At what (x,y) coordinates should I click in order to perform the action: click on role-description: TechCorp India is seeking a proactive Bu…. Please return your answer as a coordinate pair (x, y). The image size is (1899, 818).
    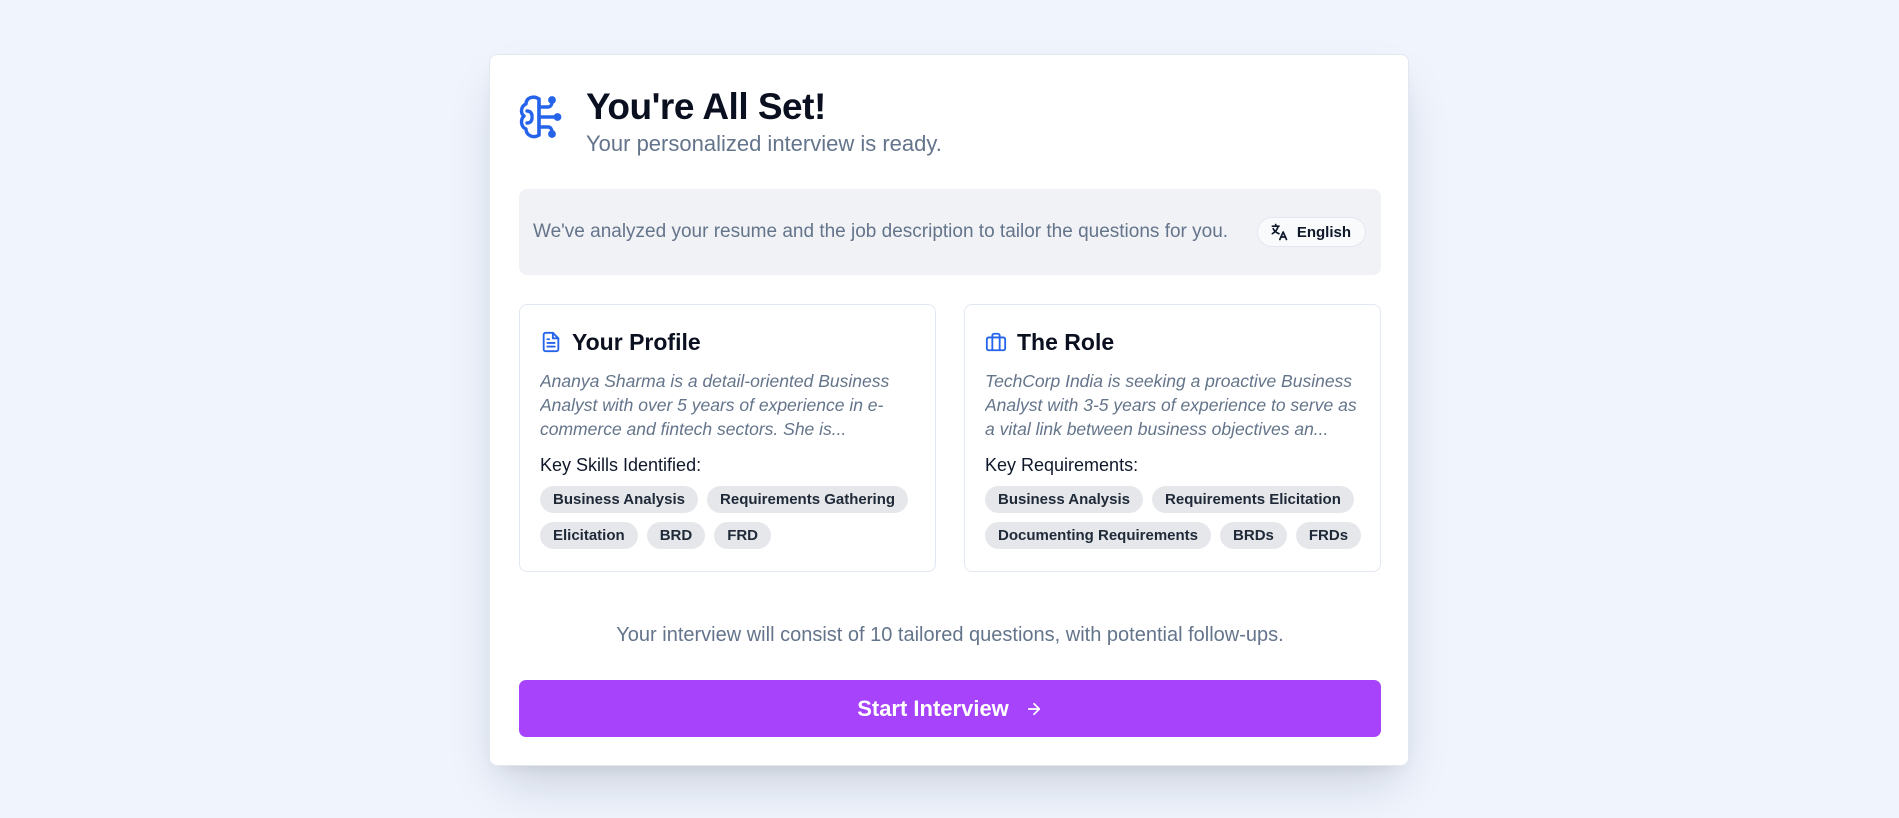
    Looking at the image, I should click on (1171, 405).